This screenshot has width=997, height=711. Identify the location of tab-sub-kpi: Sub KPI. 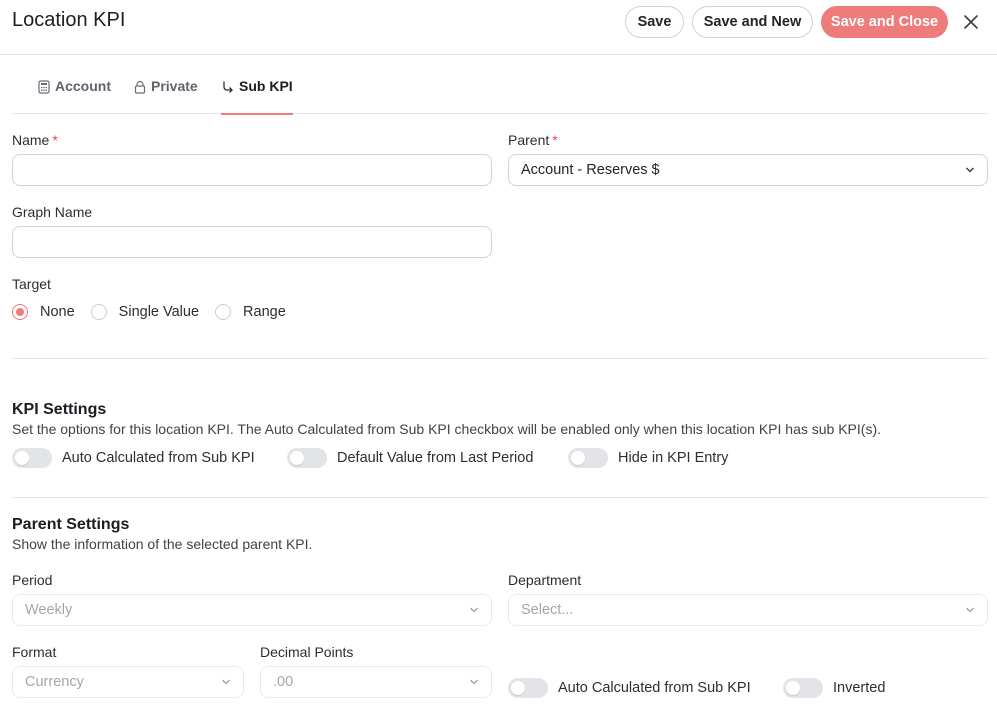
(257, 96).